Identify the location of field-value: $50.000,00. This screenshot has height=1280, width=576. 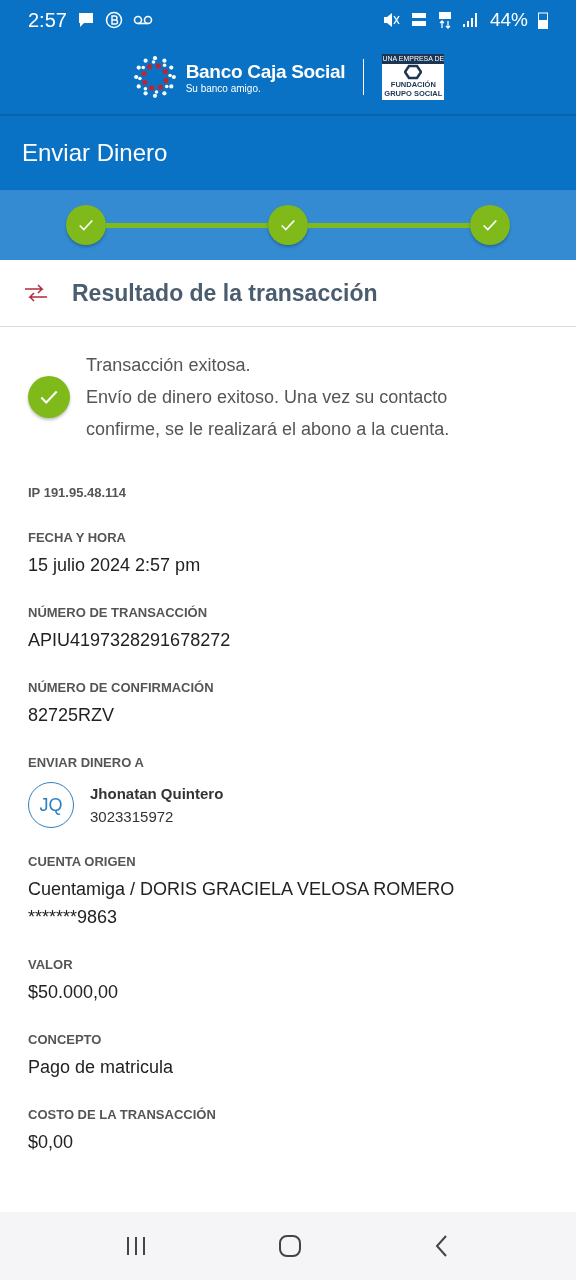
(74, 992).